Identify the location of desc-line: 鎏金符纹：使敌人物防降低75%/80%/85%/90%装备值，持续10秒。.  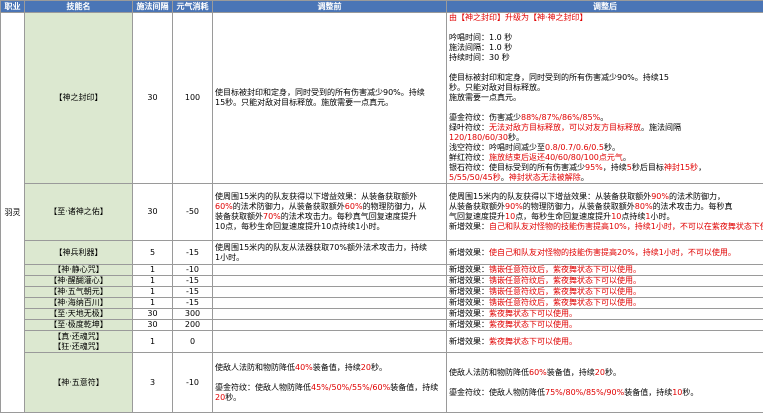
(605, 393).